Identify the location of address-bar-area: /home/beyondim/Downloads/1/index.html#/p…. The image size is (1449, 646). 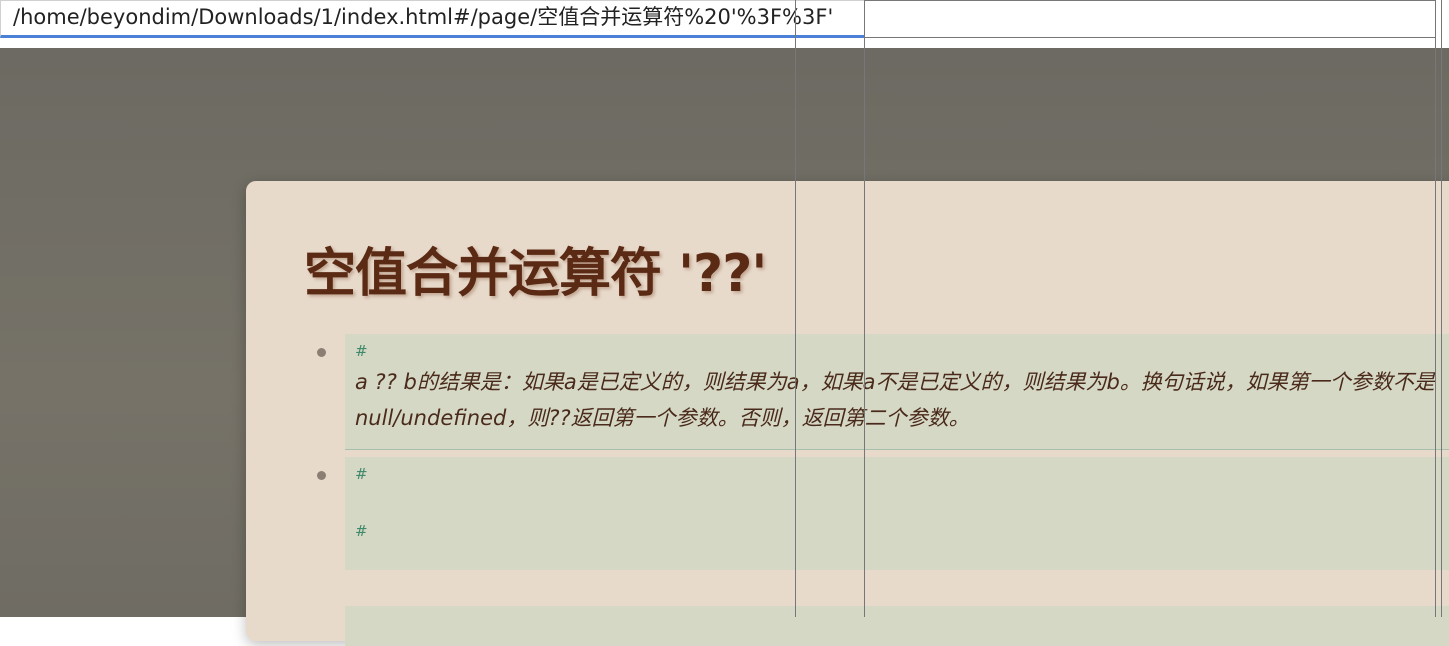
(724, 22).